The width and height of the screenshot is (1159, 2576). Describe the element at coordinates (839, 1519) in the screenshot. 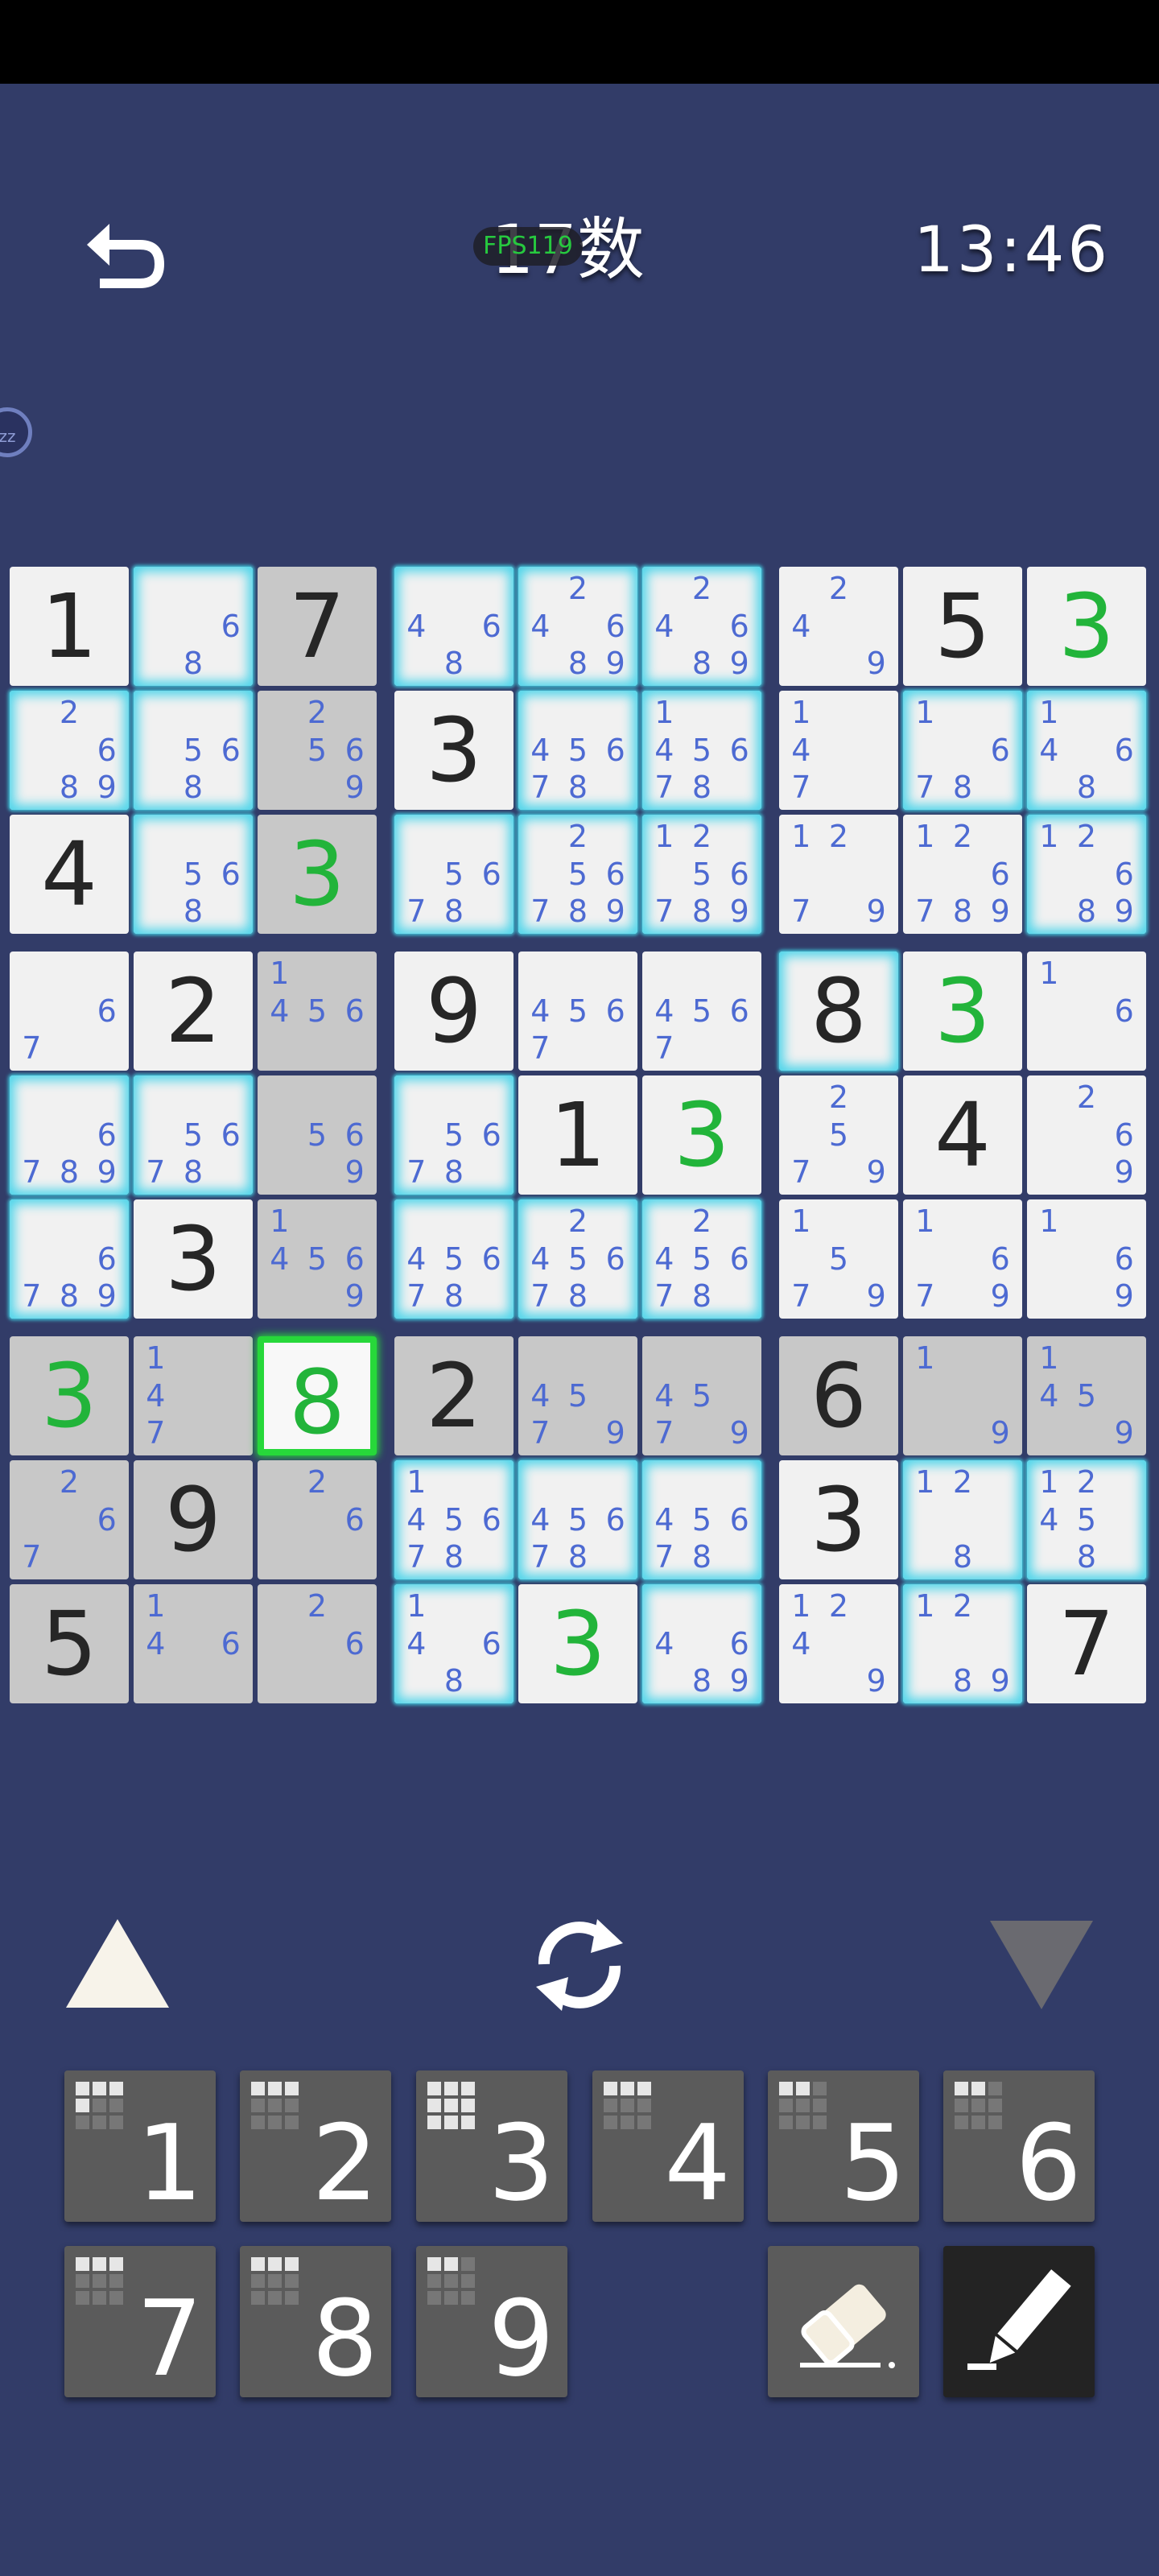

I see `sudoku-cell-r8c7: 3` at that location.